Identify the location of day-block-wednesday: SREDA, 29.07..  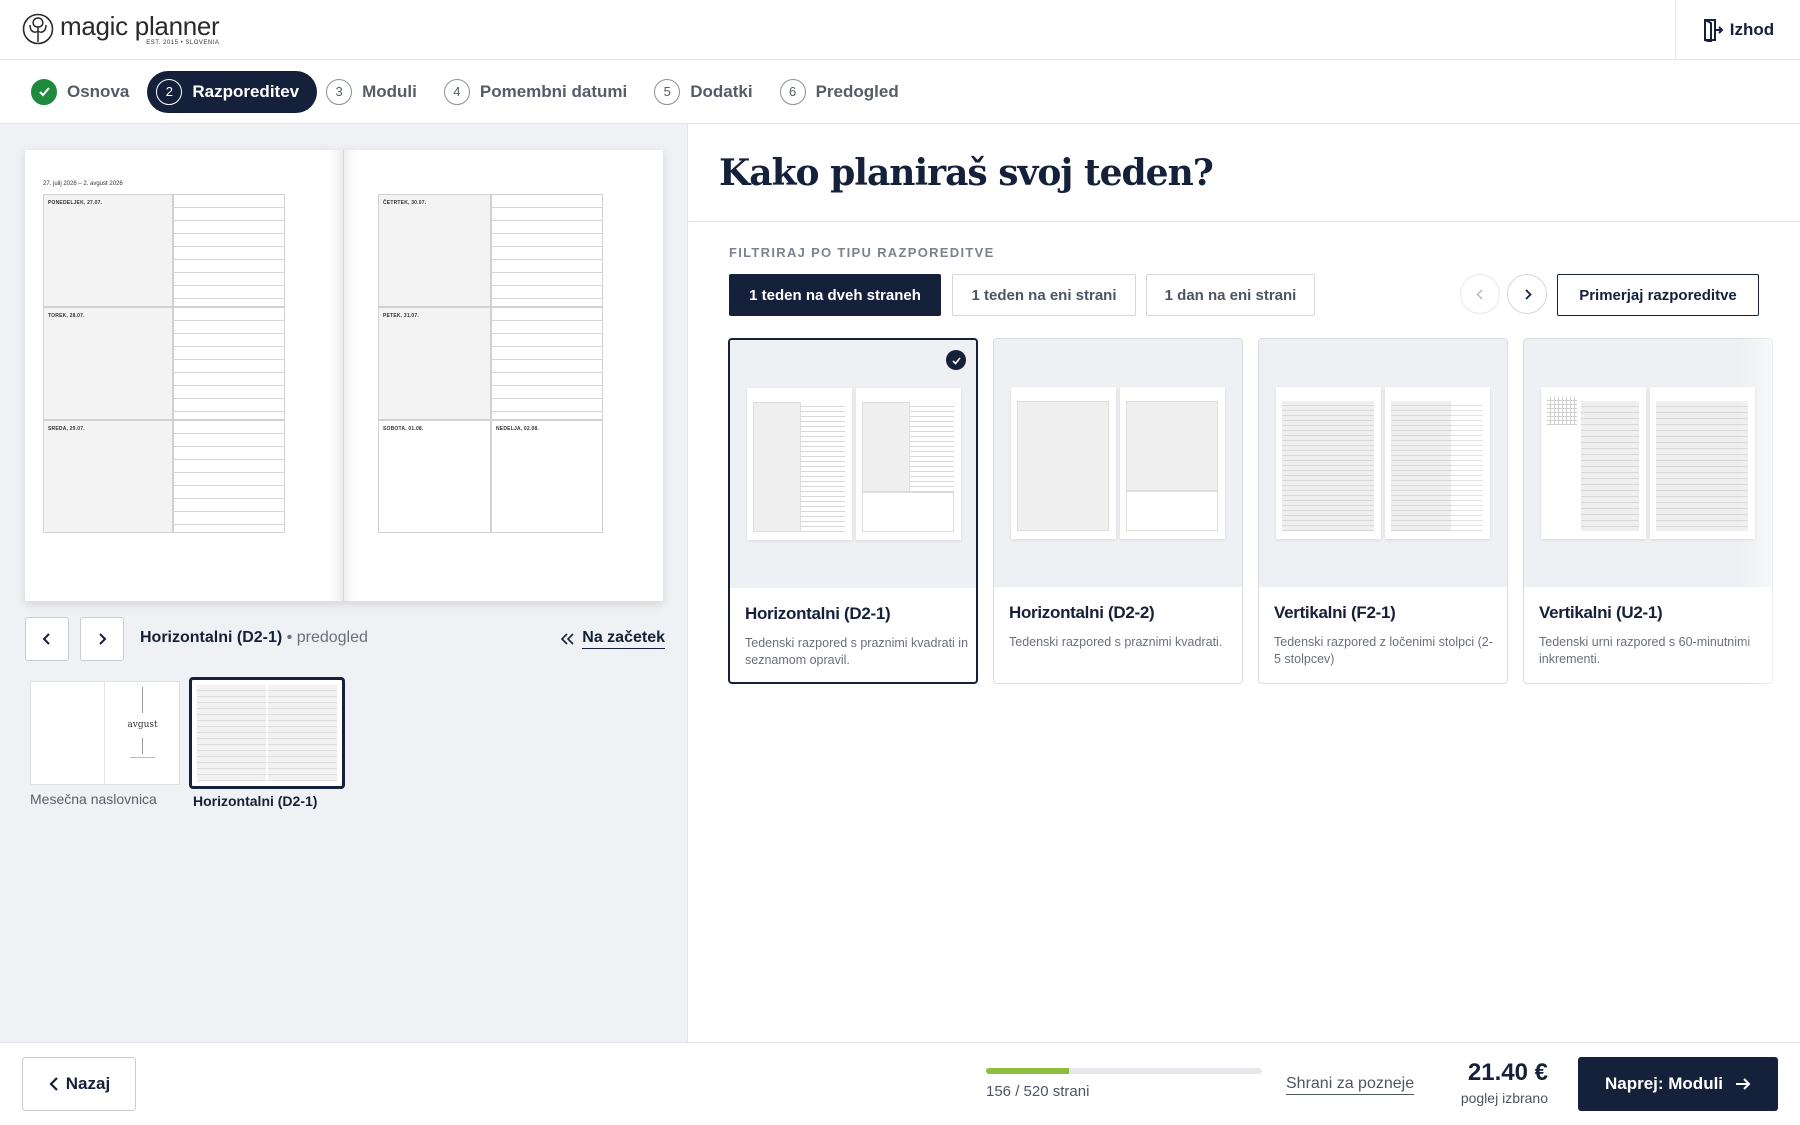
(108, 476).